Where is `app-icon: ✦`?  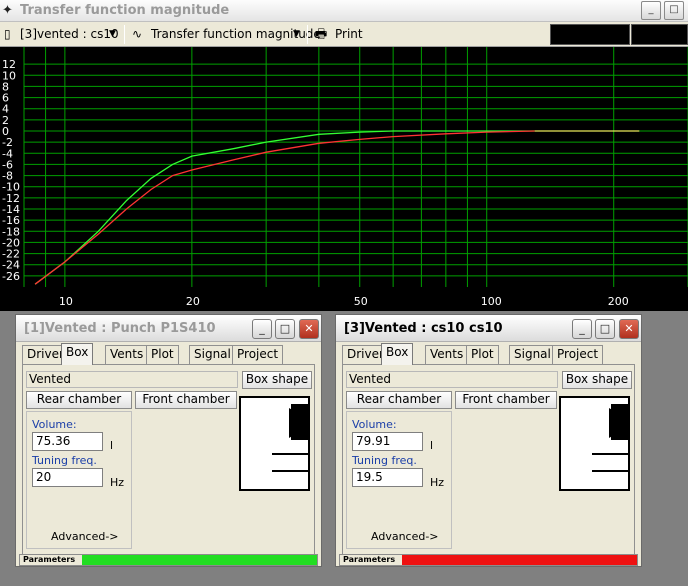 app-icon: ✦ is located at coordinates (7, 10).